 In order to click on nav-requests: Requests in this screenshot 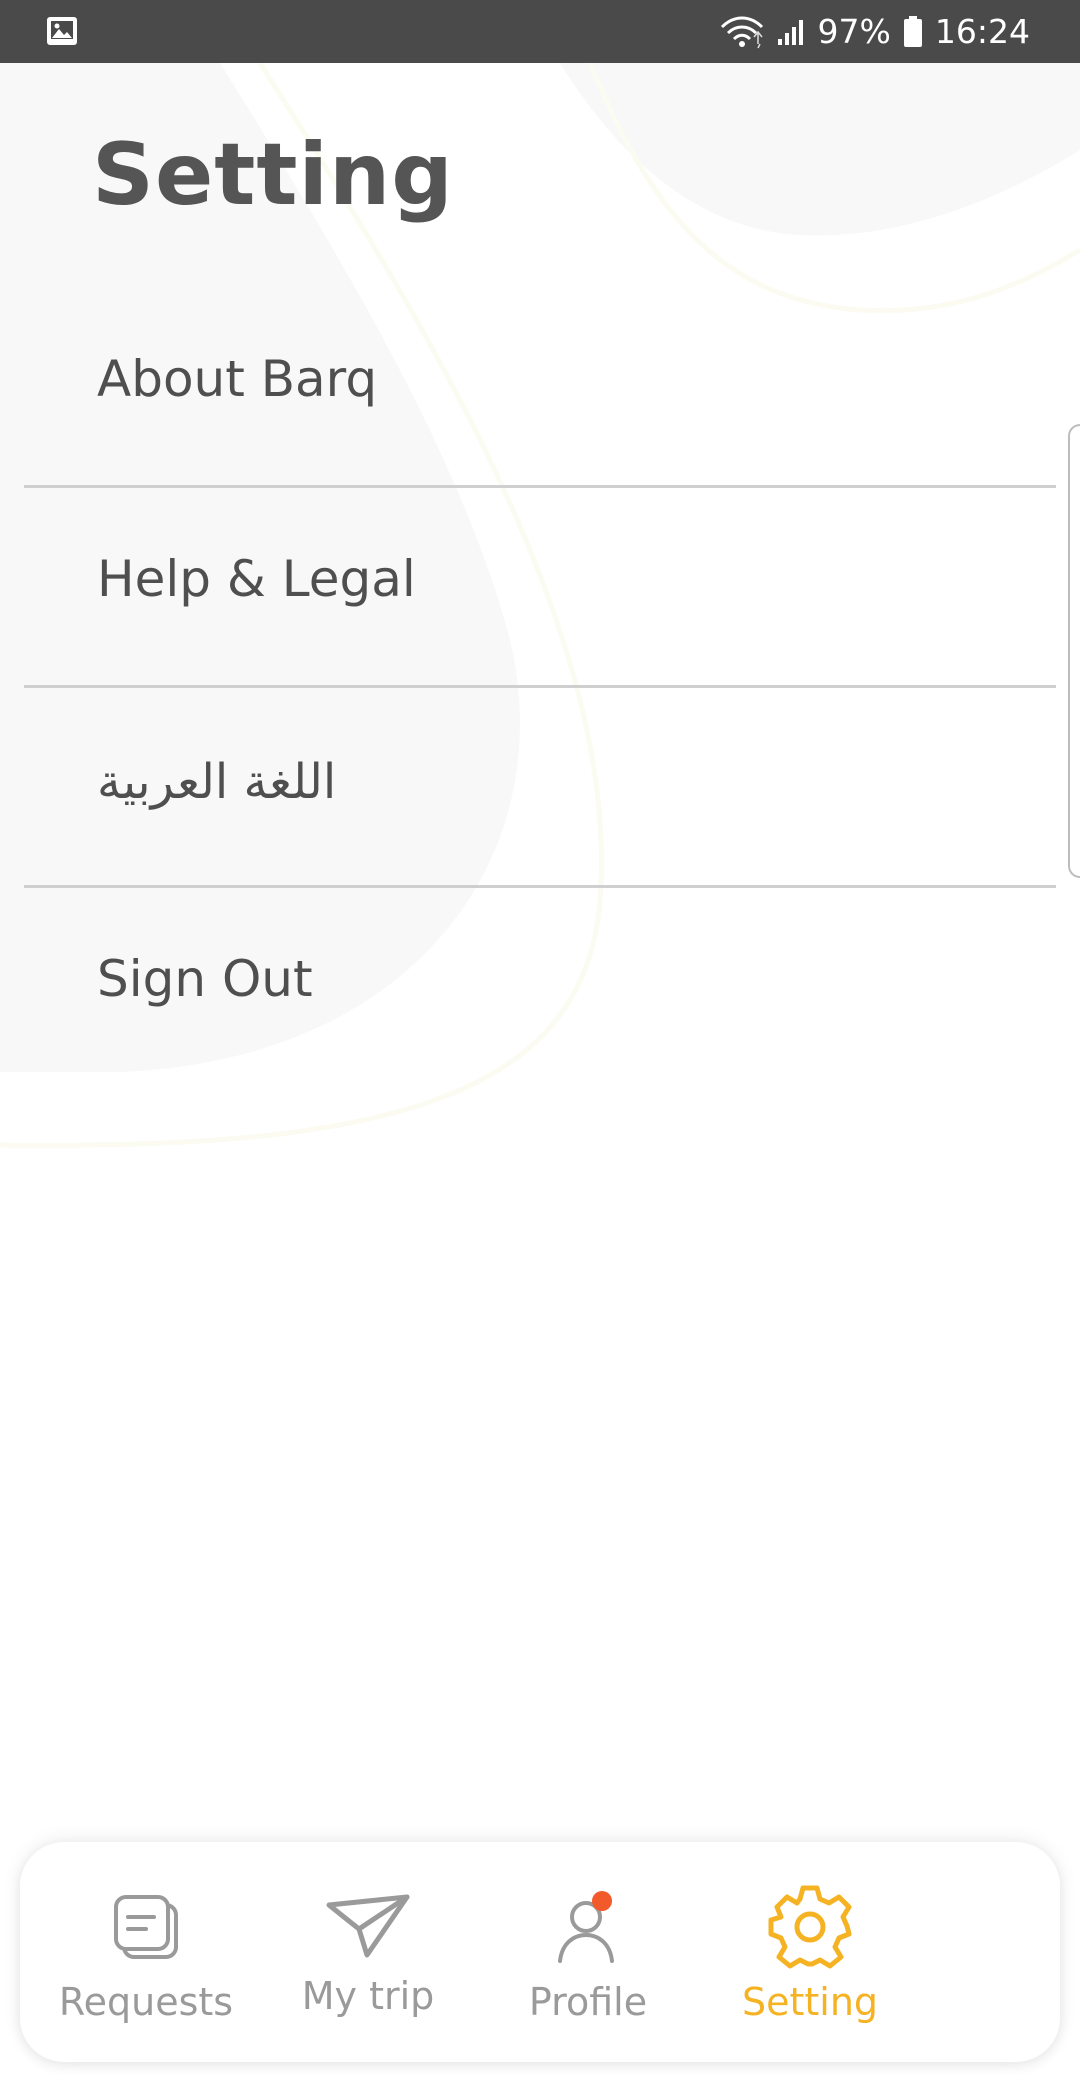, I will do `click(146, 1952)`.